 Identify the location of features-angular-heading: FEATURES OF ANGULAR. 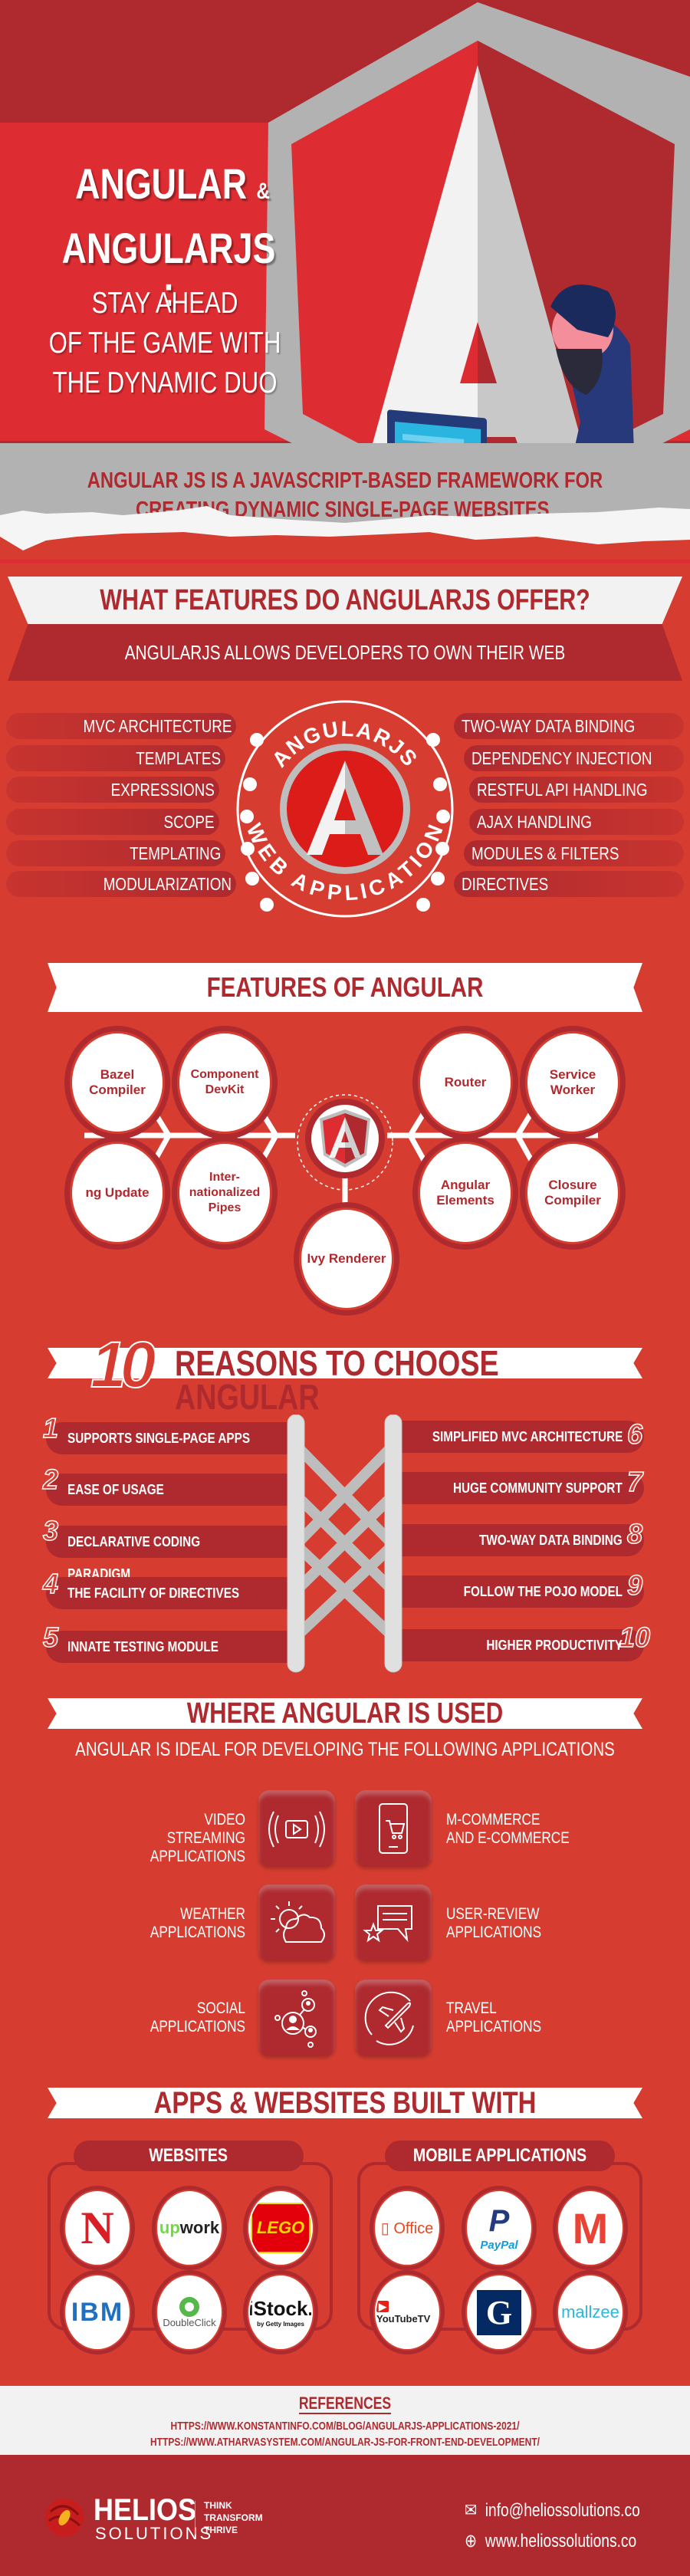
(345, 987).